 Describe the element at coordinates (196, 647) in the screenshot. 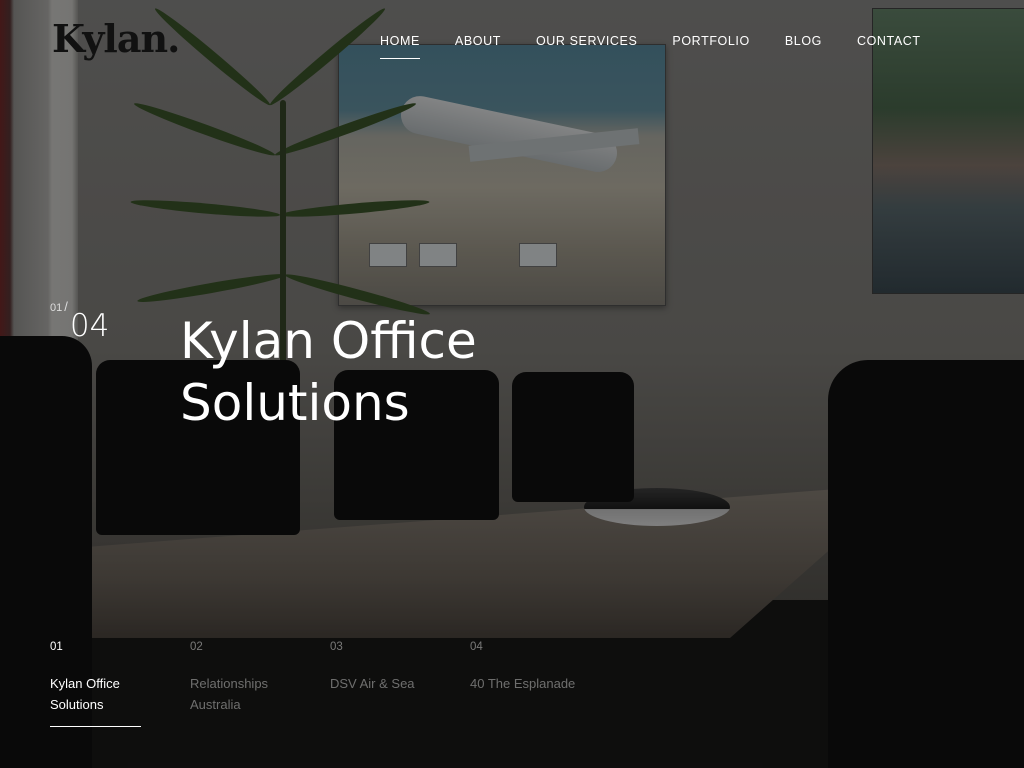

I see `slide-tab-number: 02` at that location.